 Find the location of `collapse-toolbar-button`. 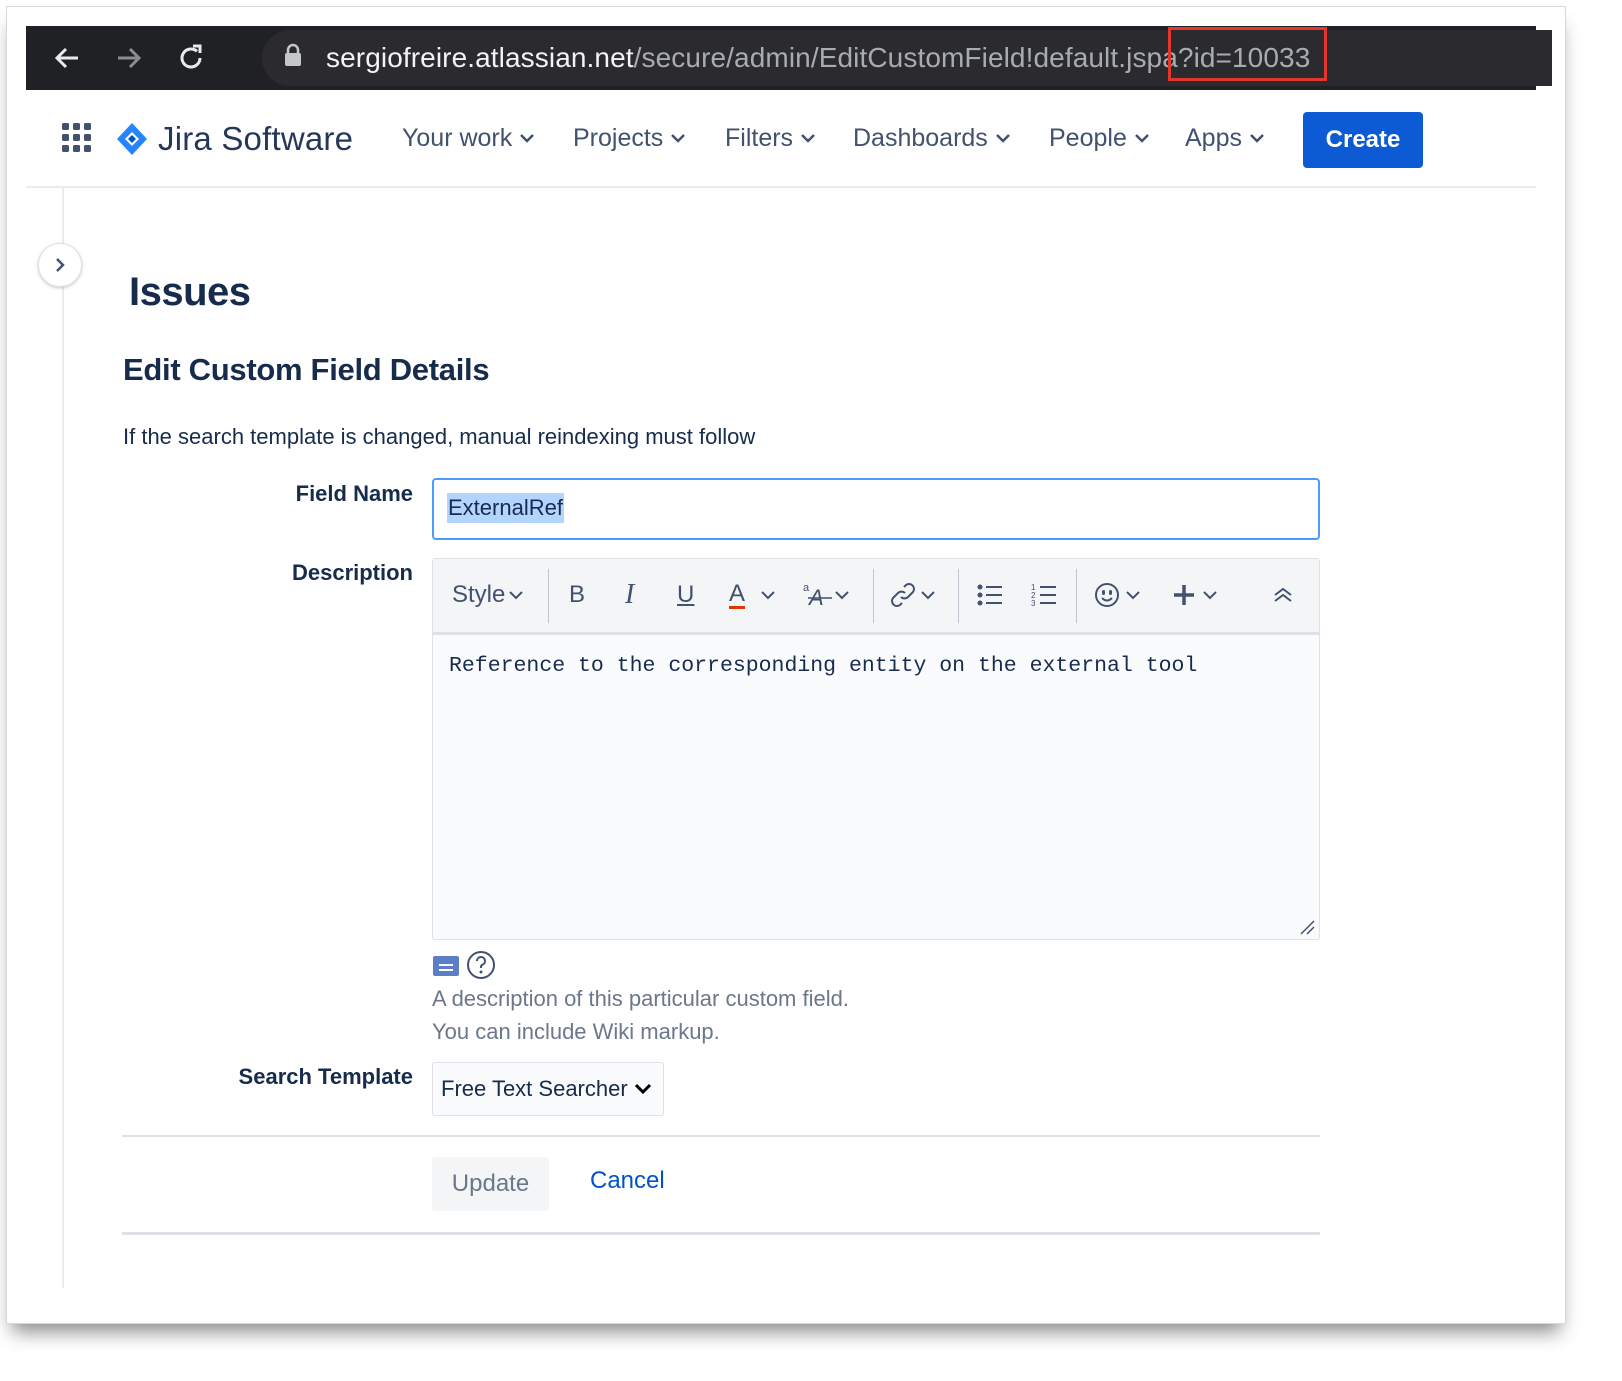

collapse-toolbar-button is located at coordinates (1283, 595).